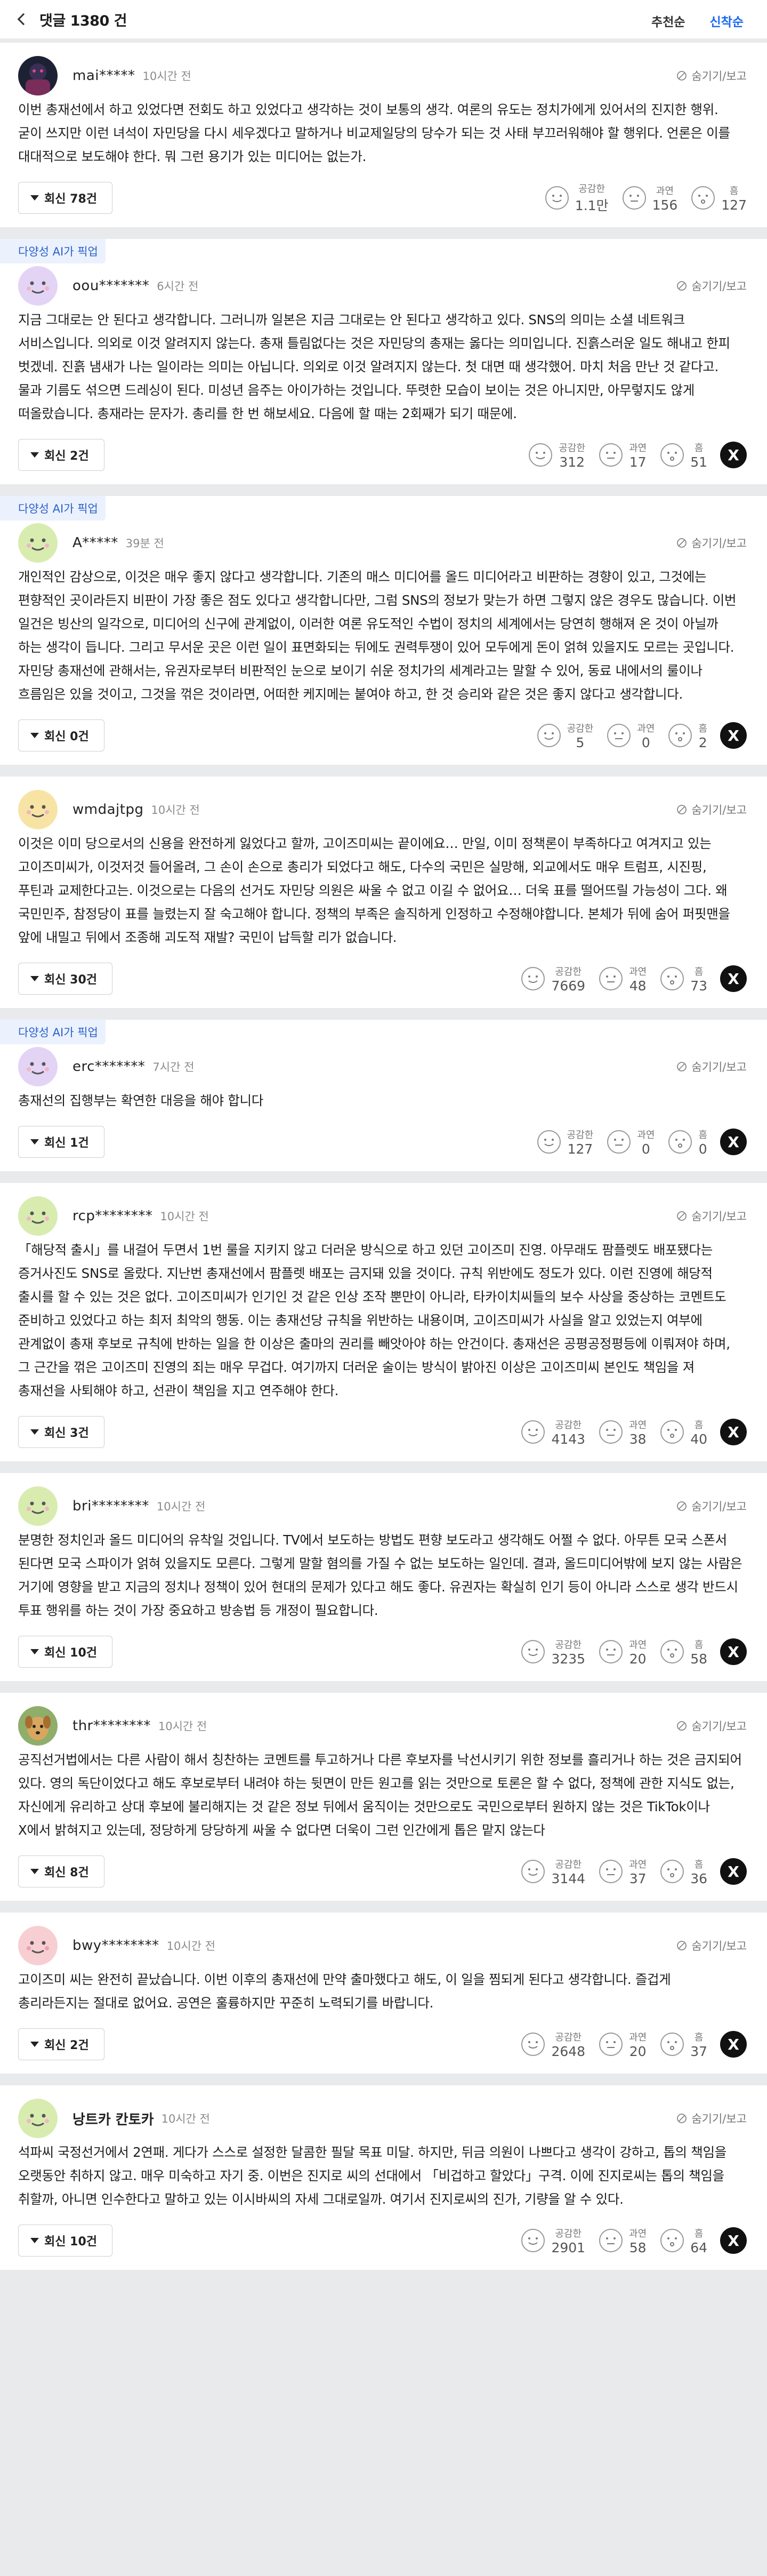  I want to click on reaction-counts: 과연 20, so click(638, 2044).